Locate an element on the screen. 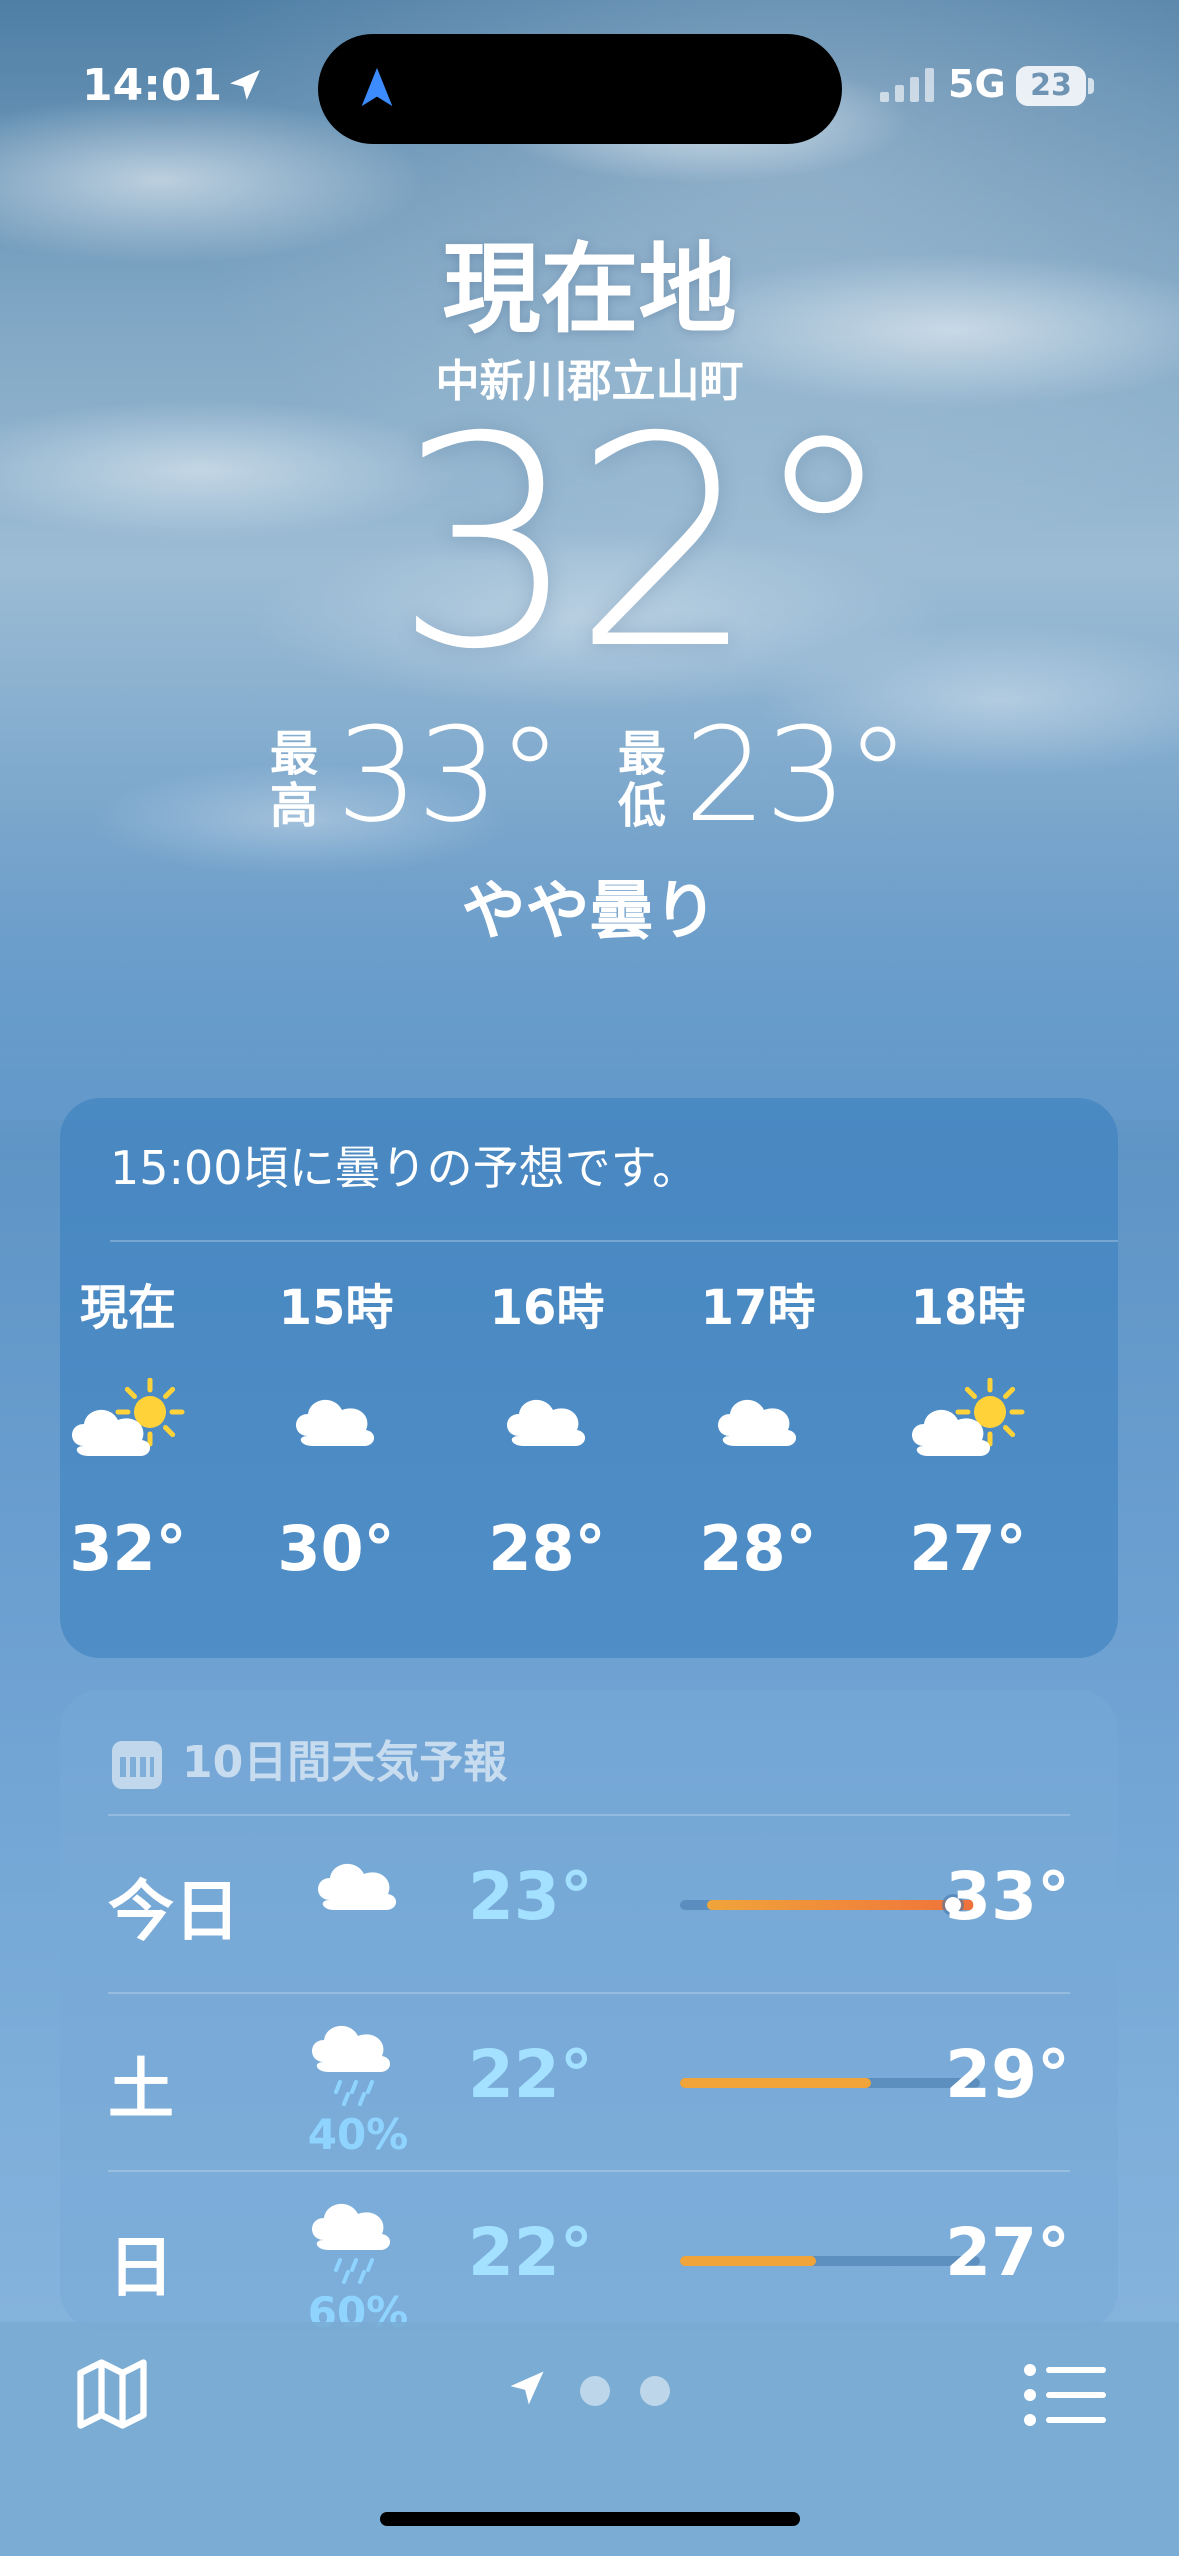 This screenshot has height=2556, width=1179. battery-icon: 23 is located at coordinates (1051, 86).